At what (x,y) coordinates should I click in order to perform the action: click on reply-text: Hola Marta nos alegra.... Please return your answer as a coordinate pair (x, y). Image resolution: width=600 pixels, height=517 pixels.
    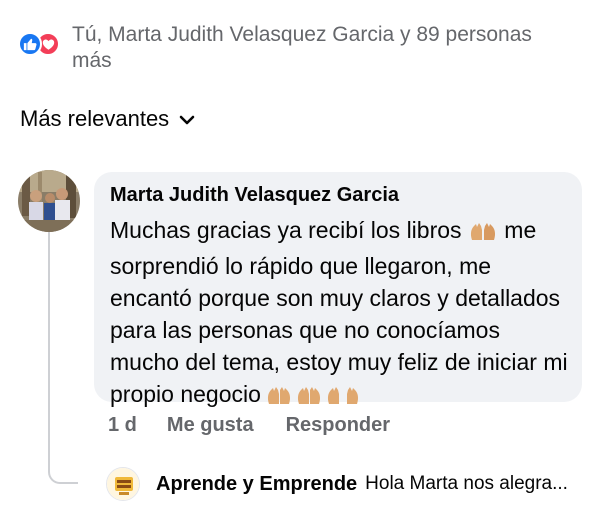
    Looking at the image, I should click on (466, 483).